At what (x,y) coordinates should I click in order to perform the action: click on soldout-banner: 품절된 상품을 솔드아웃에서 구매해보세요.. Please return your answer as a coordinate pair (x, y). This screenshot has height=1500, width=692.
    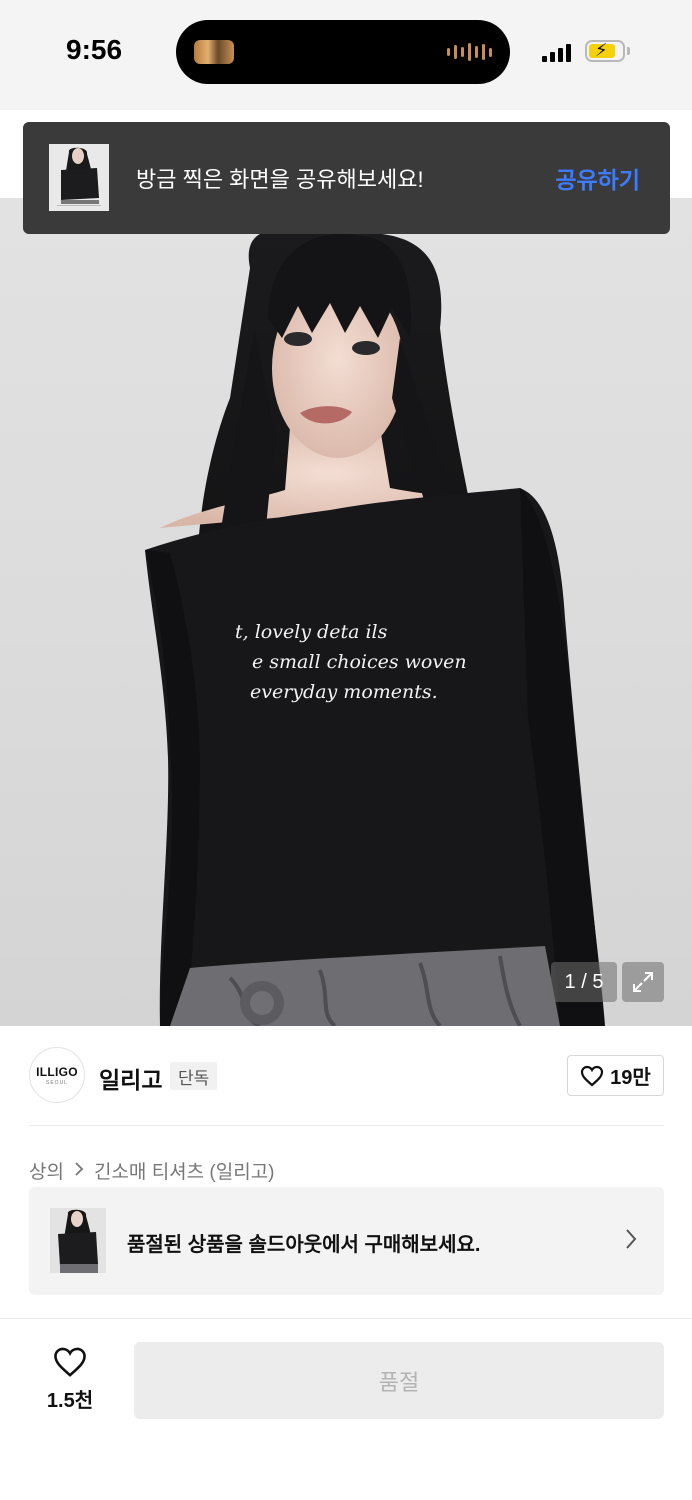
    Looking at the image, I should click on (346, 1241).